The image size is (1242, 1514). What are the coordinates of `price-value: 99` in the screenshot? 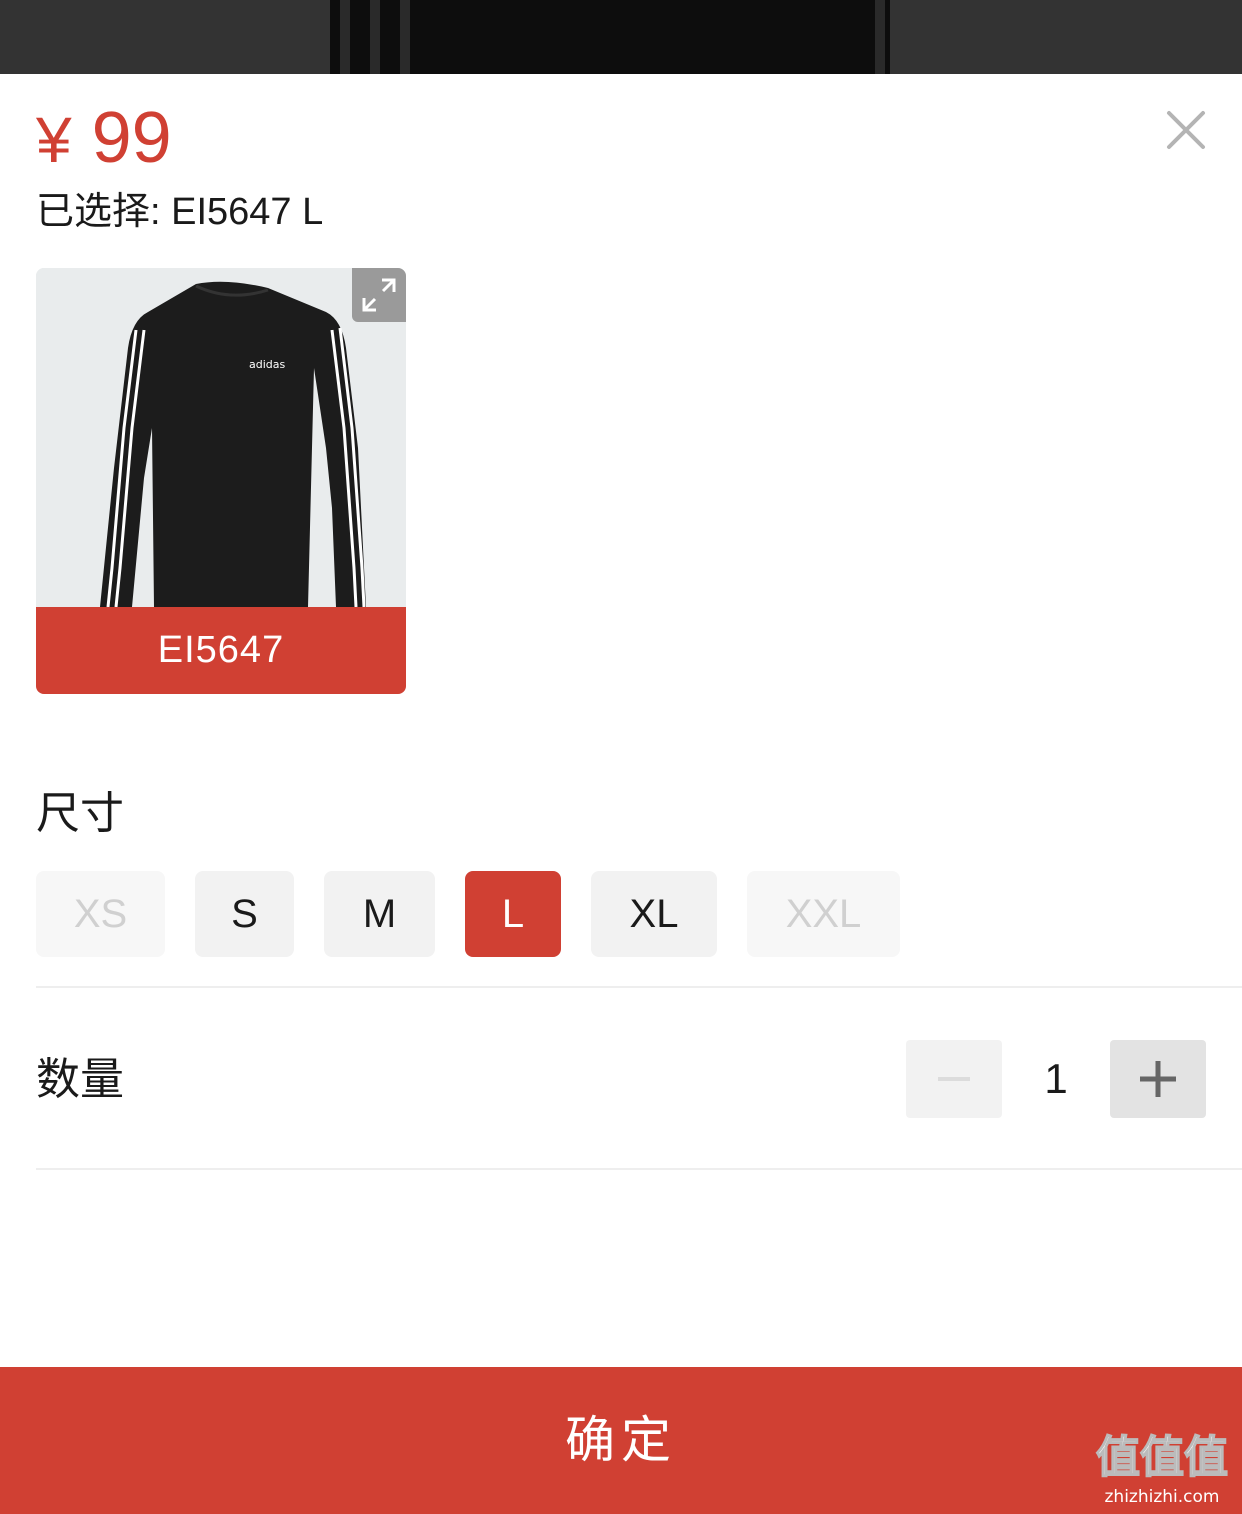 It's located at (131, 138).